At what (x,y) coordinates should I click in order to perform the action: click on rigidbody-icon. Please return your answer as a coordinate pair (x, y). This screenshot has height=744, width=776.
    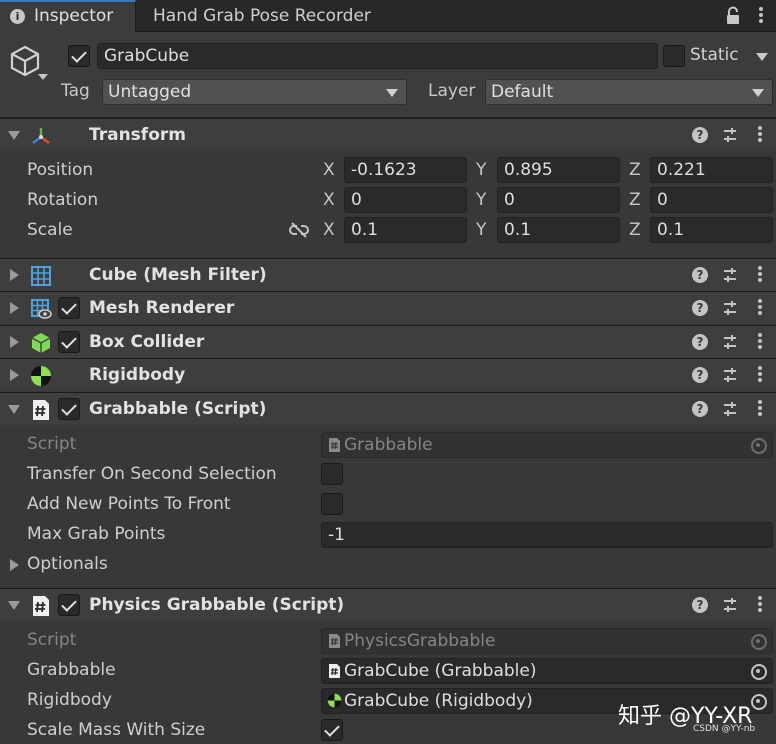
    Looking at the image, I should click on (41, 376).